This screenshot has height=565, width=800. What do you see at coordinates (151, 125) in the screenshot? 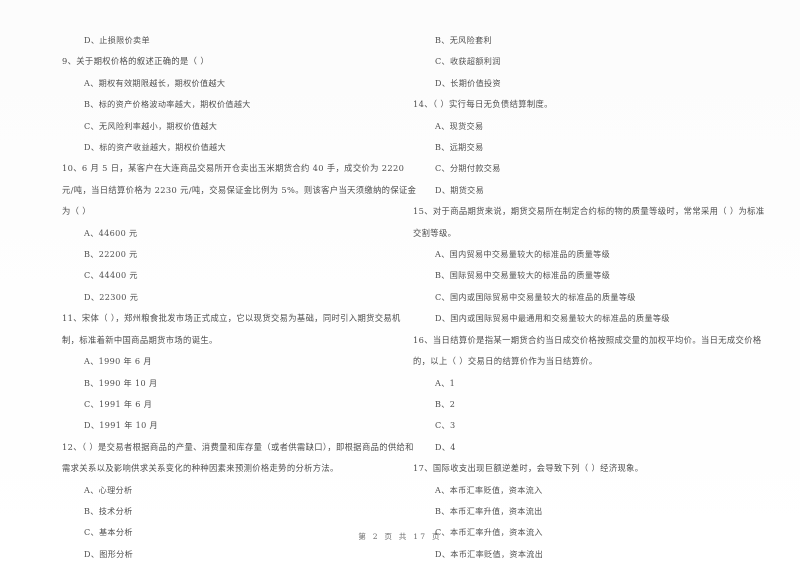
I see `answer-option: C、无风险利率越小，期权价值越大` at bounding box center [151, 125].